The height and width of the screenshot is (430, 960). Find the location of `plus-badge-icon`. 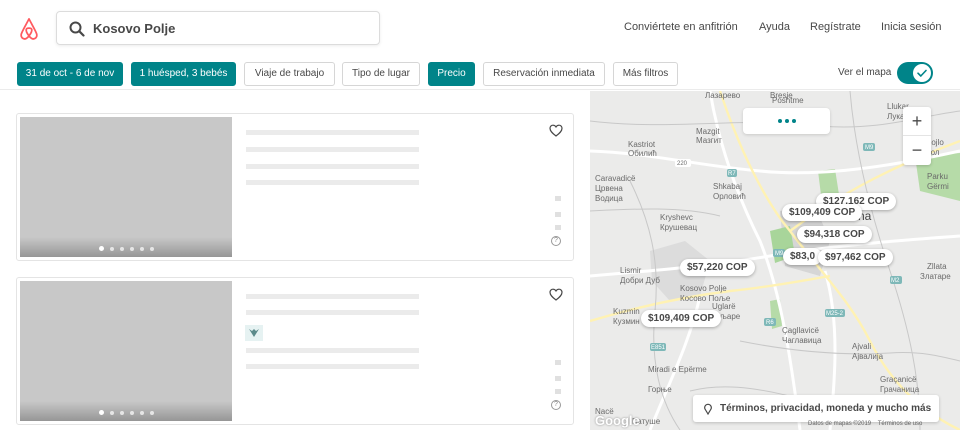

plus-badge-icon is located at coordinates (254, 333).